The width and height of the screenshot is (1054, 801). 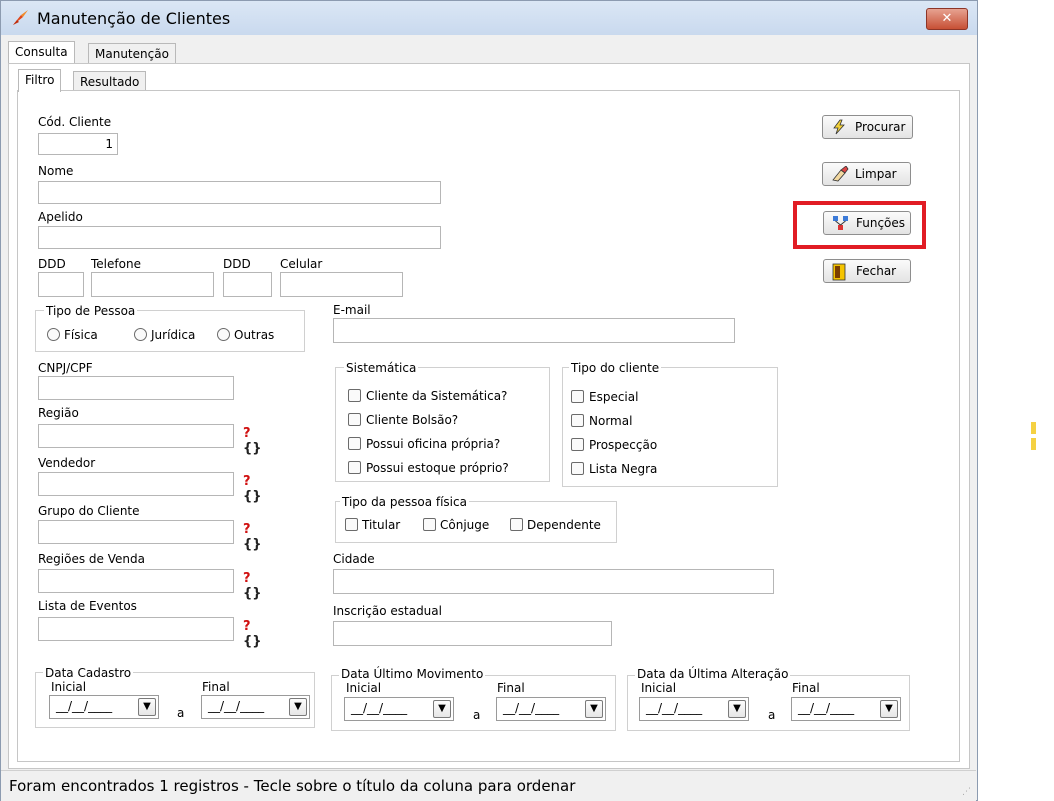 What do you see at coordinates (65, 368) in the screenshot?
I see `cnpj-label: CNPJ/CPF` at bounding box center [65, 368].